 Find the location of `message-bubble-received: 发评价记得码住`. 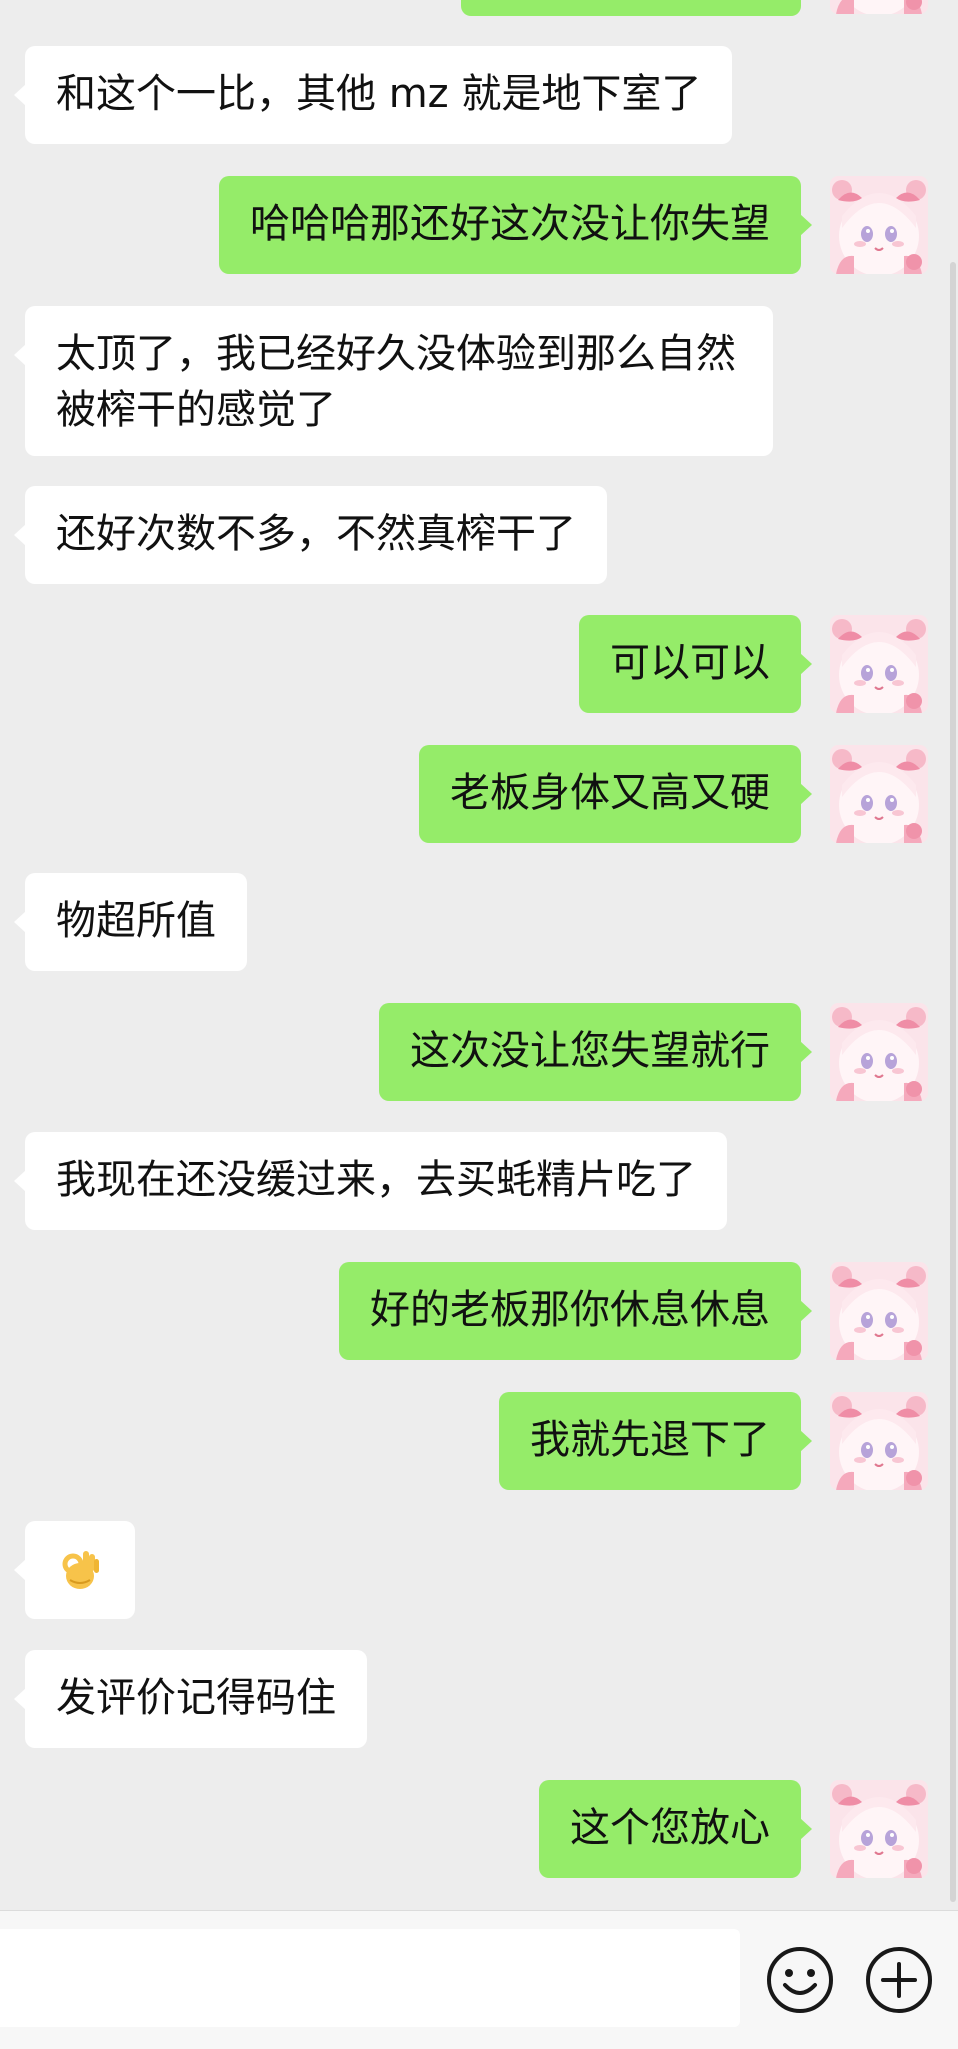

message-bubble-received: 发评价记得码住 is located at coordinates (190, 1699).